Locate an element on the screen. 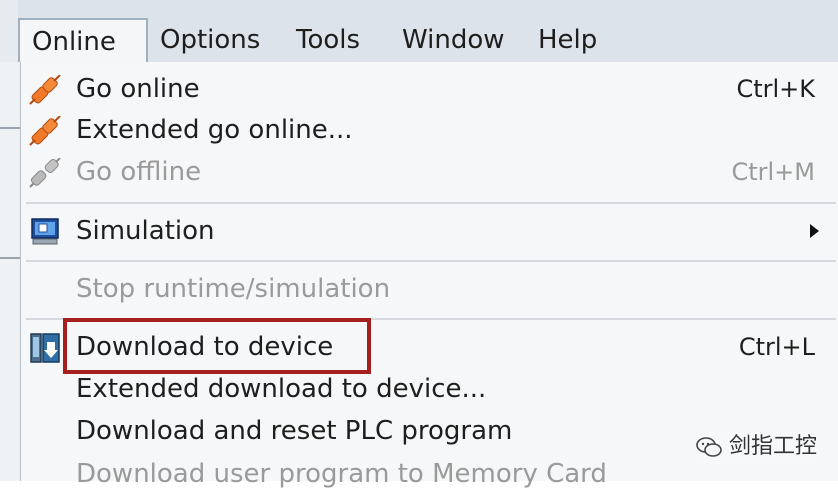  menu-item-stop-runtime: Stop runtime/simulation is located at coordinates (429, 289).